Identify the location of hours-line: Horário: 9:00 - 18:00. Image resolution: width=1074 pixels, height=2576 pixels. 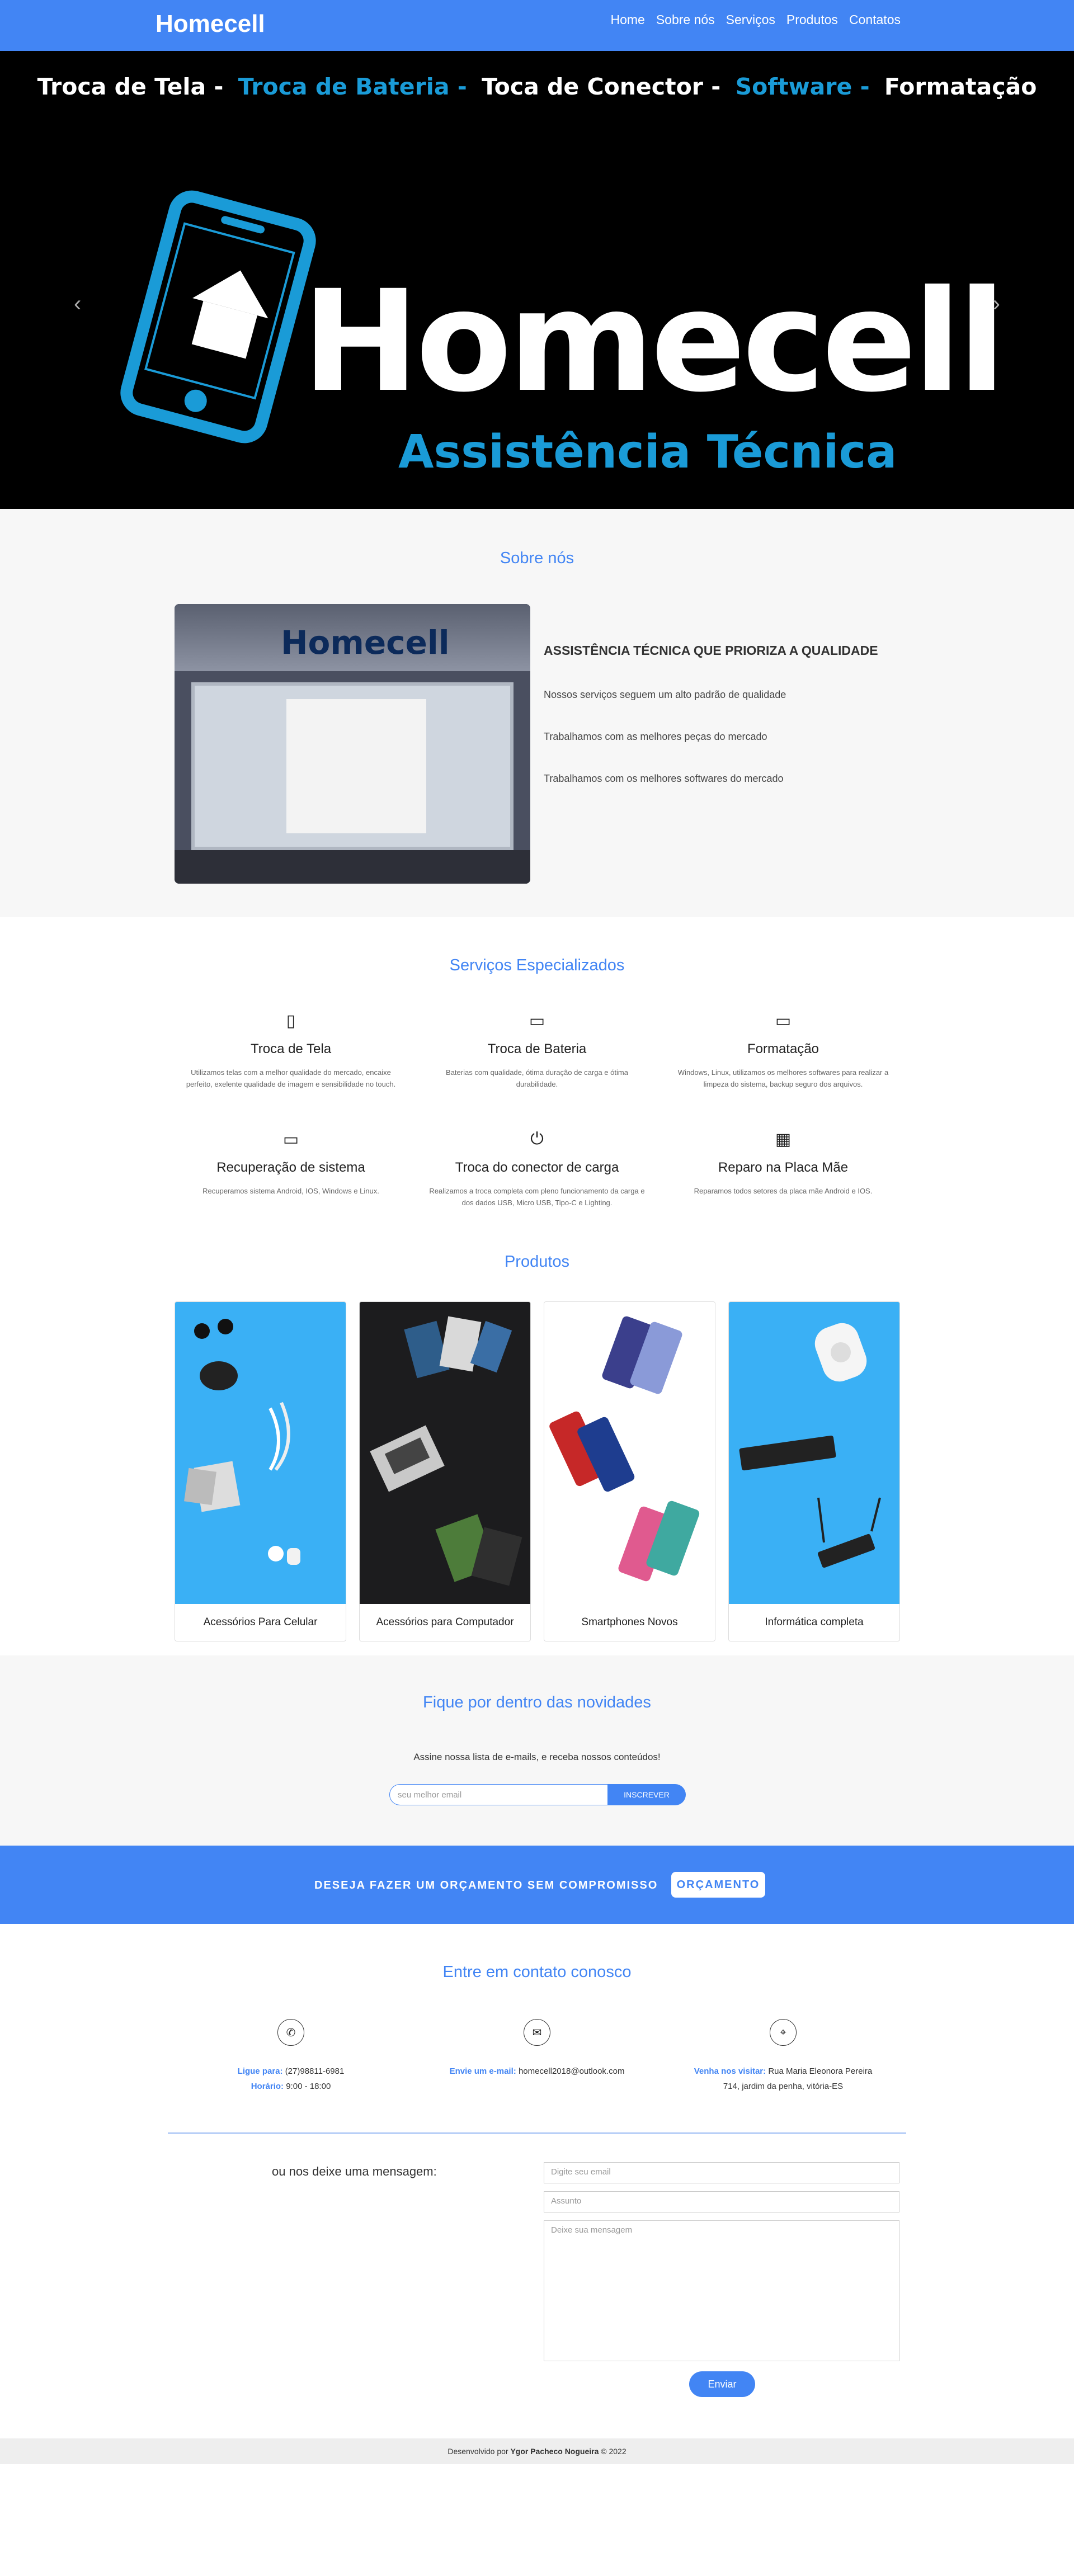
(290, 2086).